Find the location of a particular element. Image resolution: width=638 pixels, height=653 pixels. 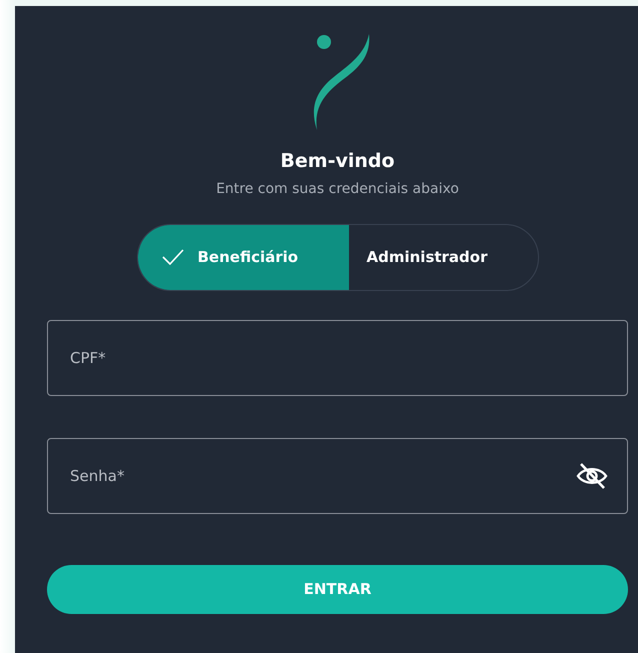

role-tab: Beneficiário is located at coordinates (243, 257).